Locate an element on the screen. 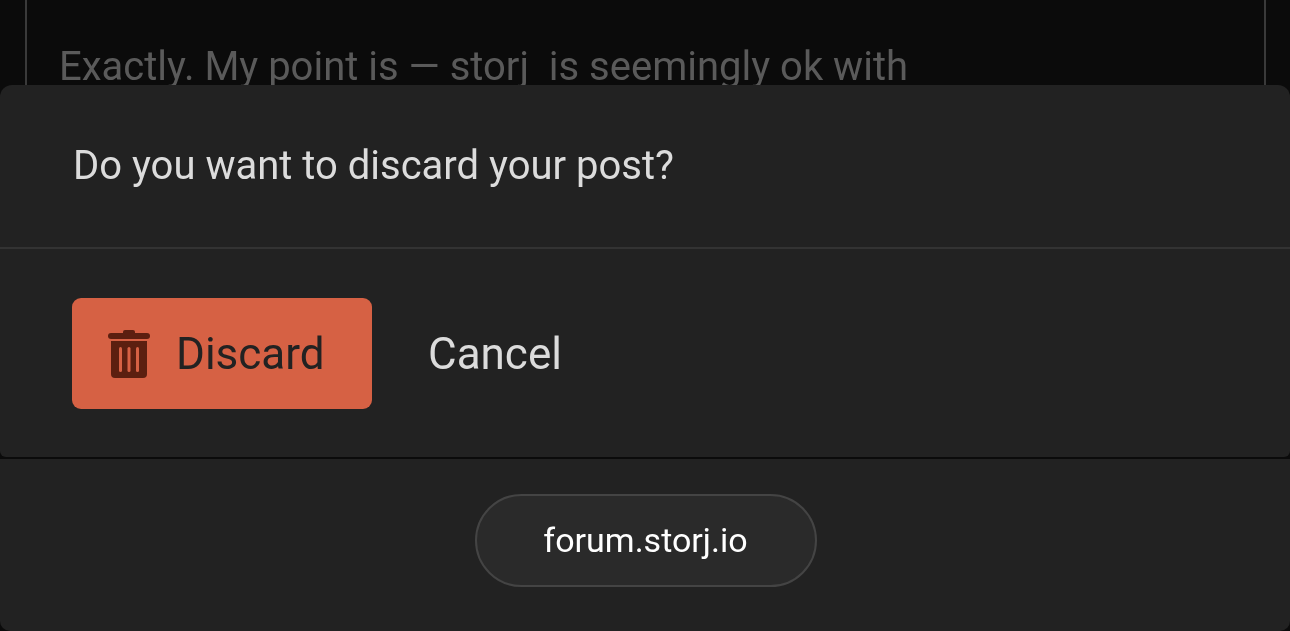  discard-button: Discard is located at coordinates (222, 353).